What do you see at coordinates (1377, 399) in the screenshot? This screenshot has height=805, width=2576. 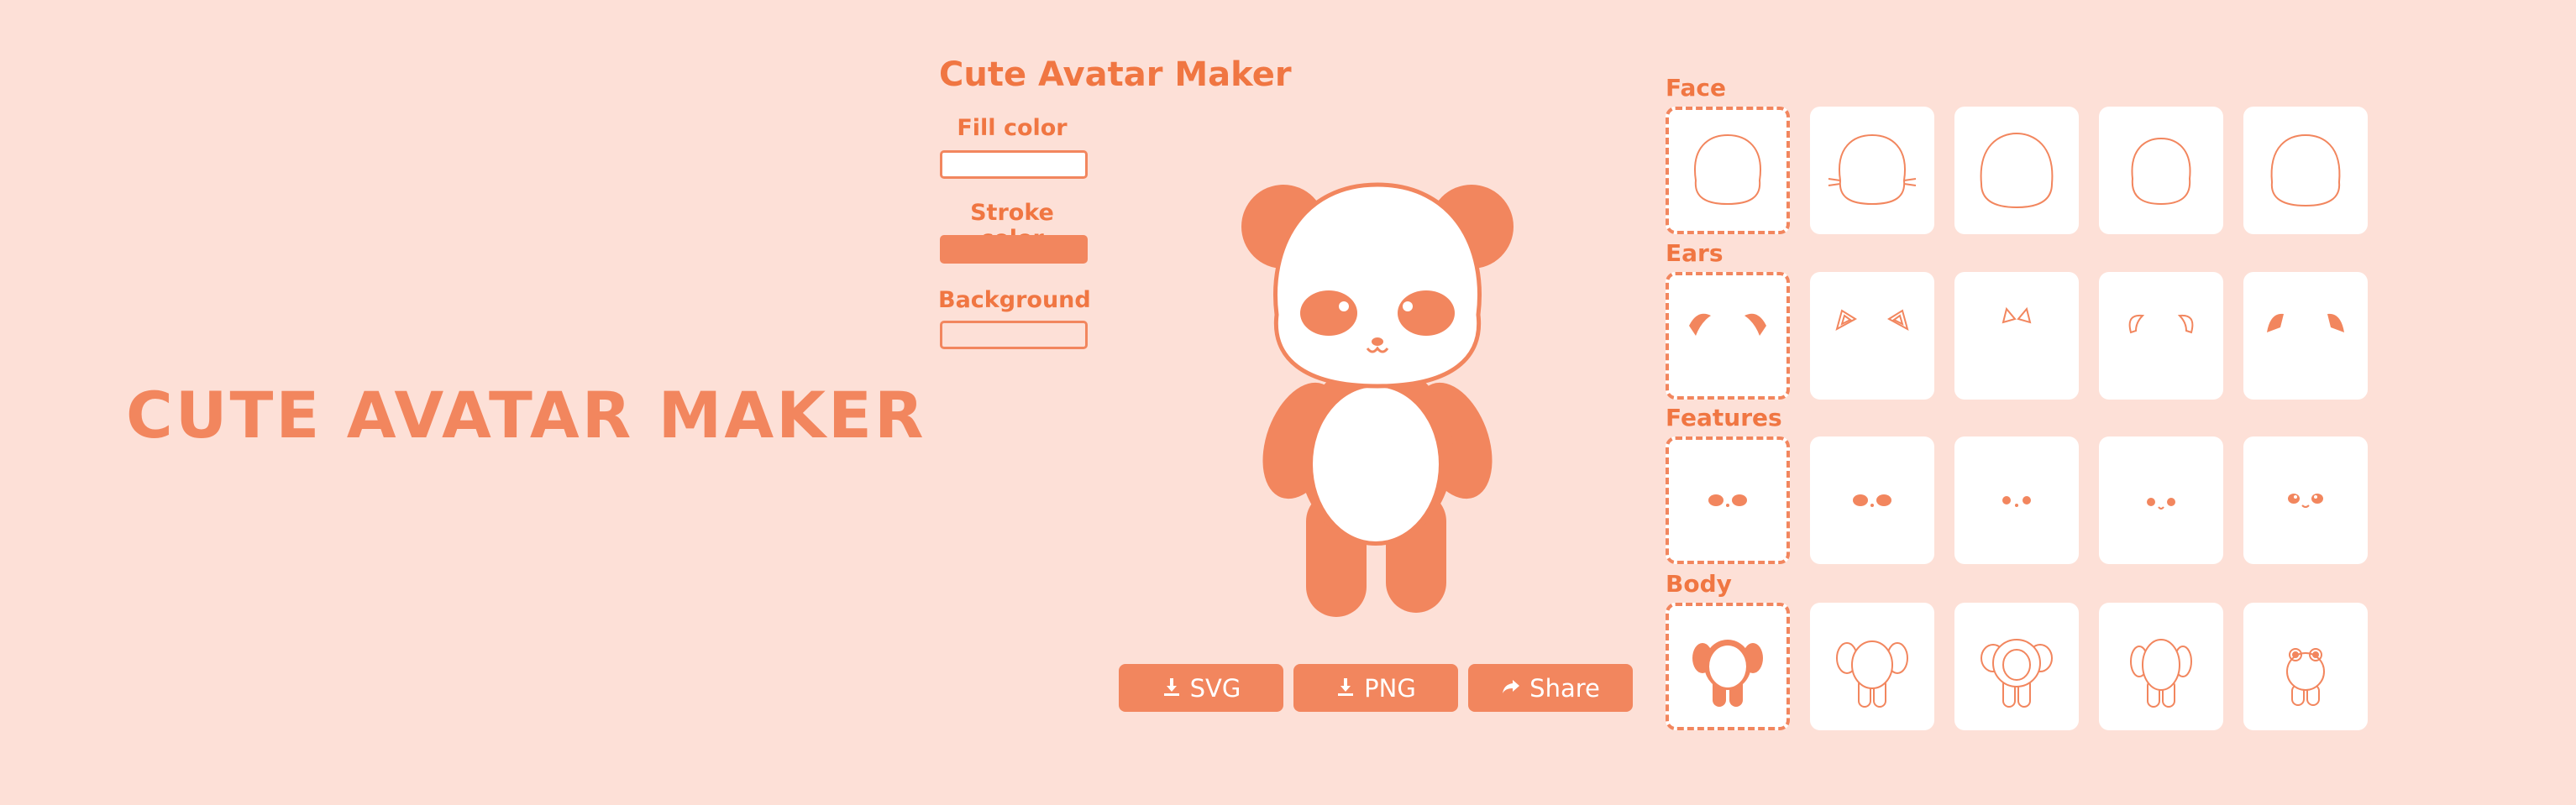 I see `avatar-preview` at bounding box center [1377, 399].